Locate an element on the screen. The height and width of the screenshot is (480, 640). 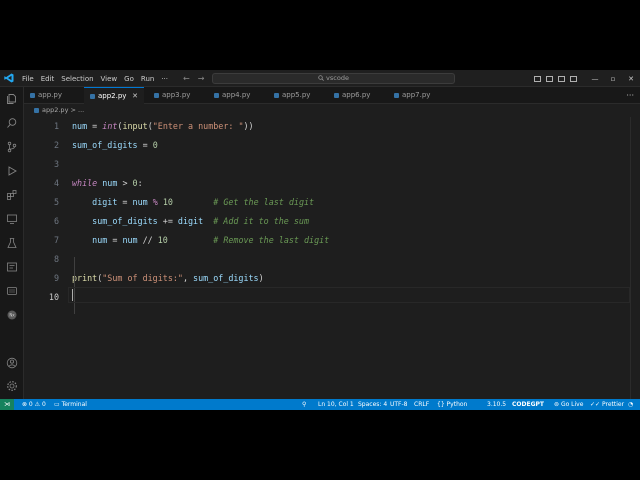
toggle-secondary-sidebar-icon is located at coordinates (561, 78).